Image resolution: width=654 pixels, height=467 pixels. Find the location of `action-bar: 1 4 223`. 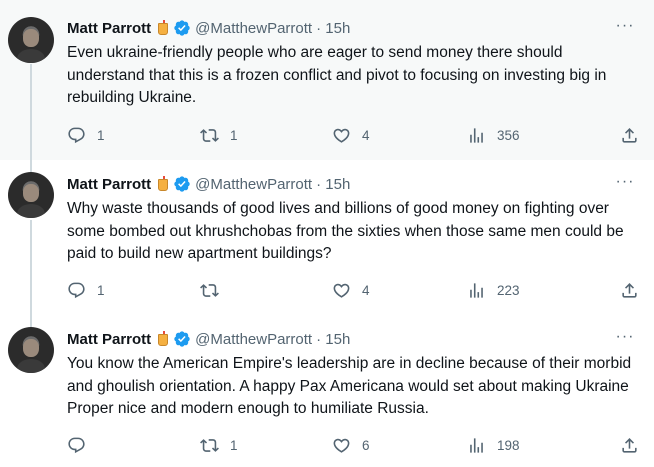

action-bar: 1 4 223 is located at coordinates (352, 290).